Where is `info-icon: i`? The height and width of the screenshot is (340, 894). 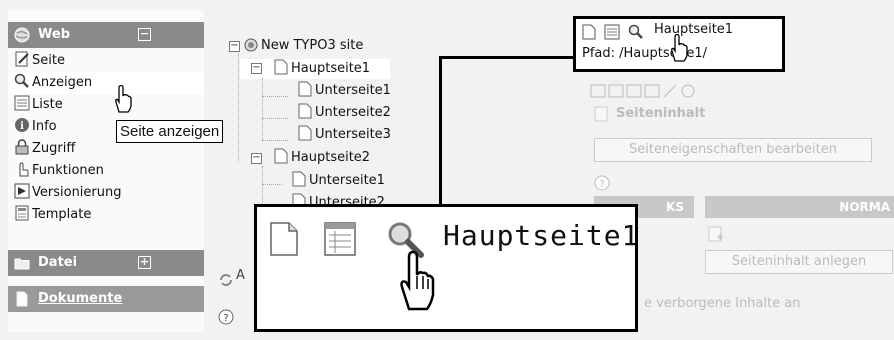
info-icon: i is located at coordinates (22, 125).